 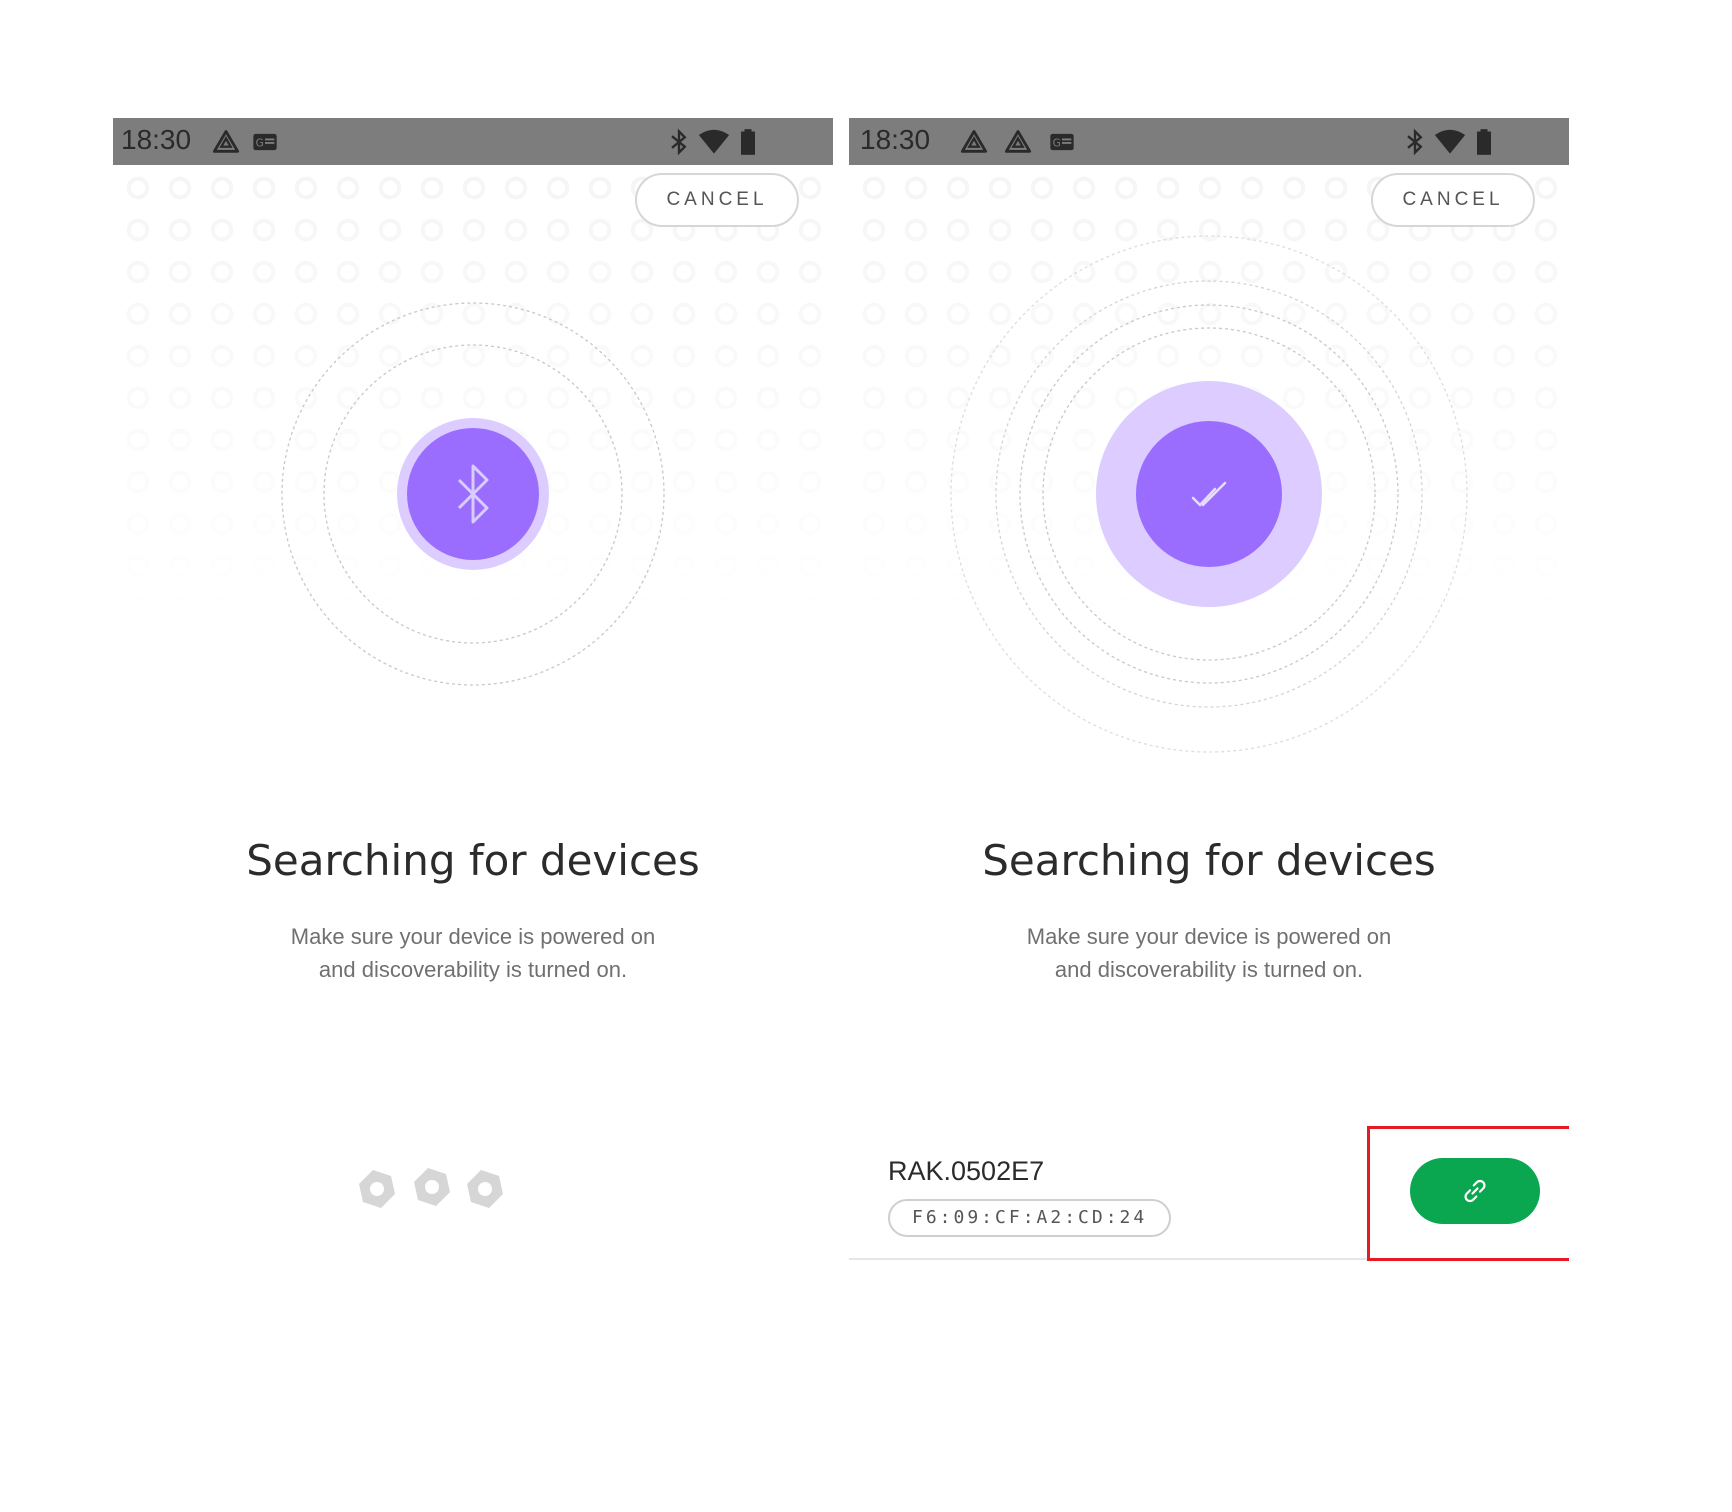 I want to click on device-list-item: RAK.0502E7 F6:09:CF:A2:CD:24, so click(x=1209, y=1189).